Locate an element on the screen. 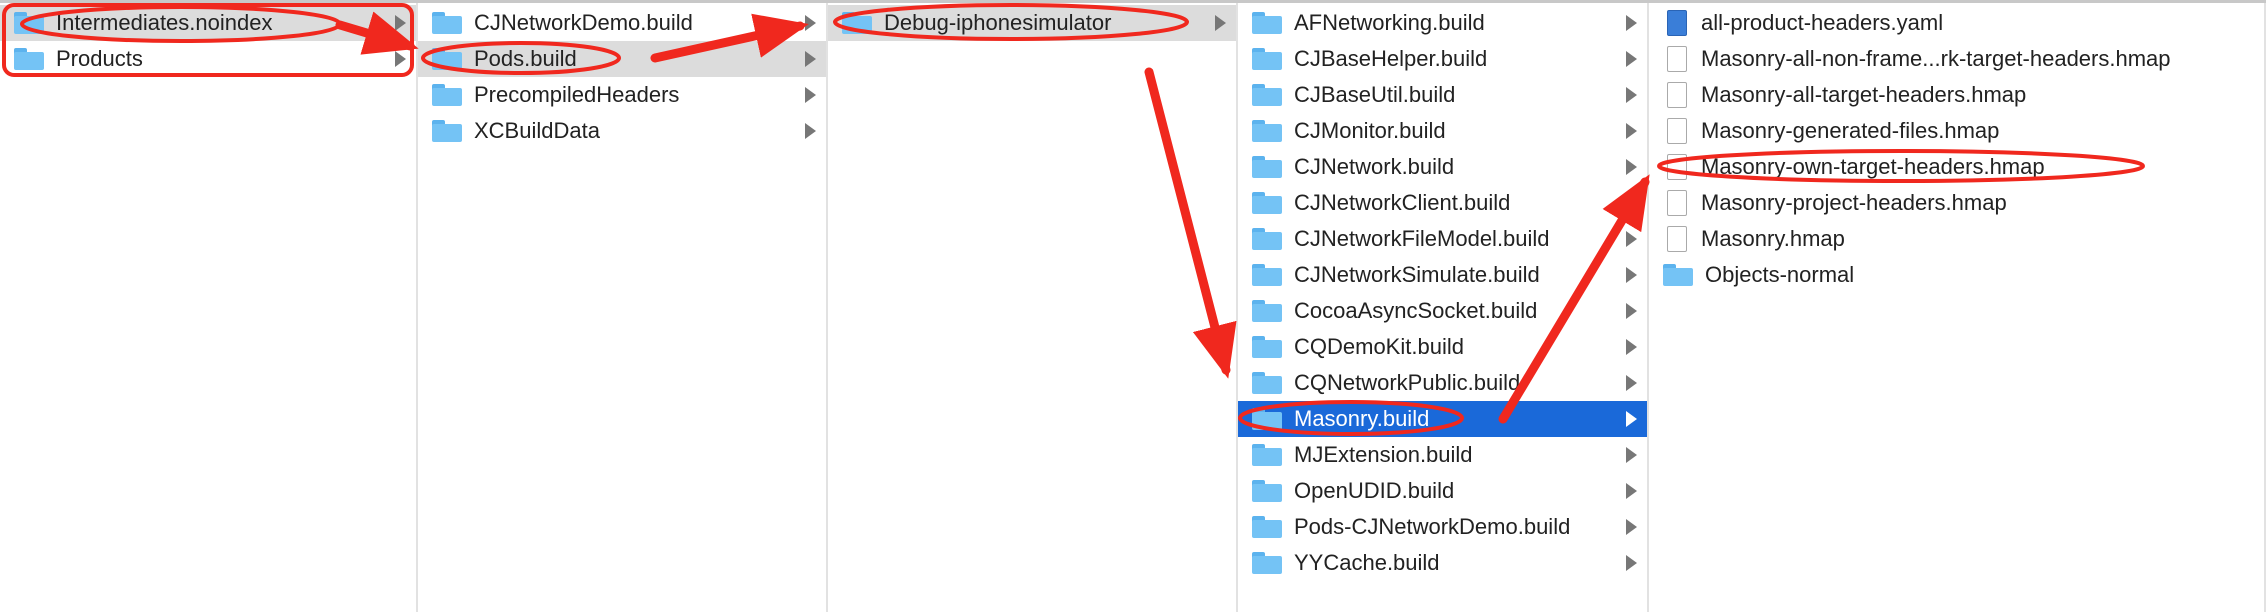  list-item: CQNetworkPublic.build is located at coordinates (1442, 383).